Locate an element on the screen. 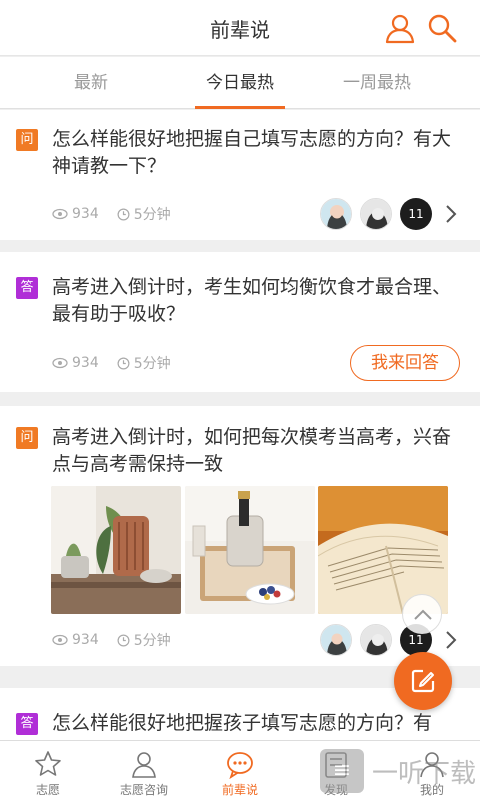 This screenshot has width=480, height=800. question-title: 高考进入倒计时，如何把每次模考当高考，兴奋点与高考需保持一致 is located at coordinates (252, 450).